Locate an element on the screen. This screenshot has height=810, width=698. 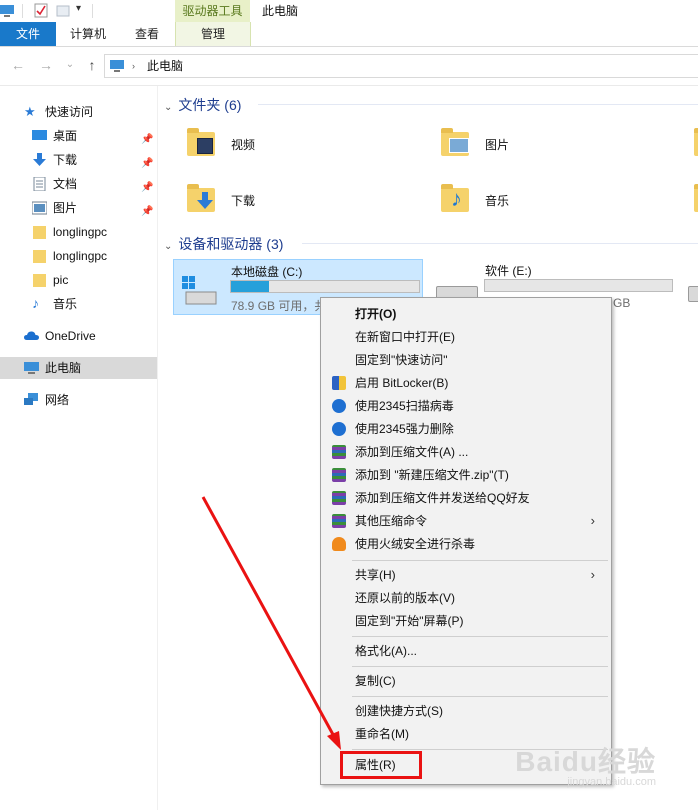
baidu-watermark-url: jingyan.baidu.com is located at coordinates (611, 782).